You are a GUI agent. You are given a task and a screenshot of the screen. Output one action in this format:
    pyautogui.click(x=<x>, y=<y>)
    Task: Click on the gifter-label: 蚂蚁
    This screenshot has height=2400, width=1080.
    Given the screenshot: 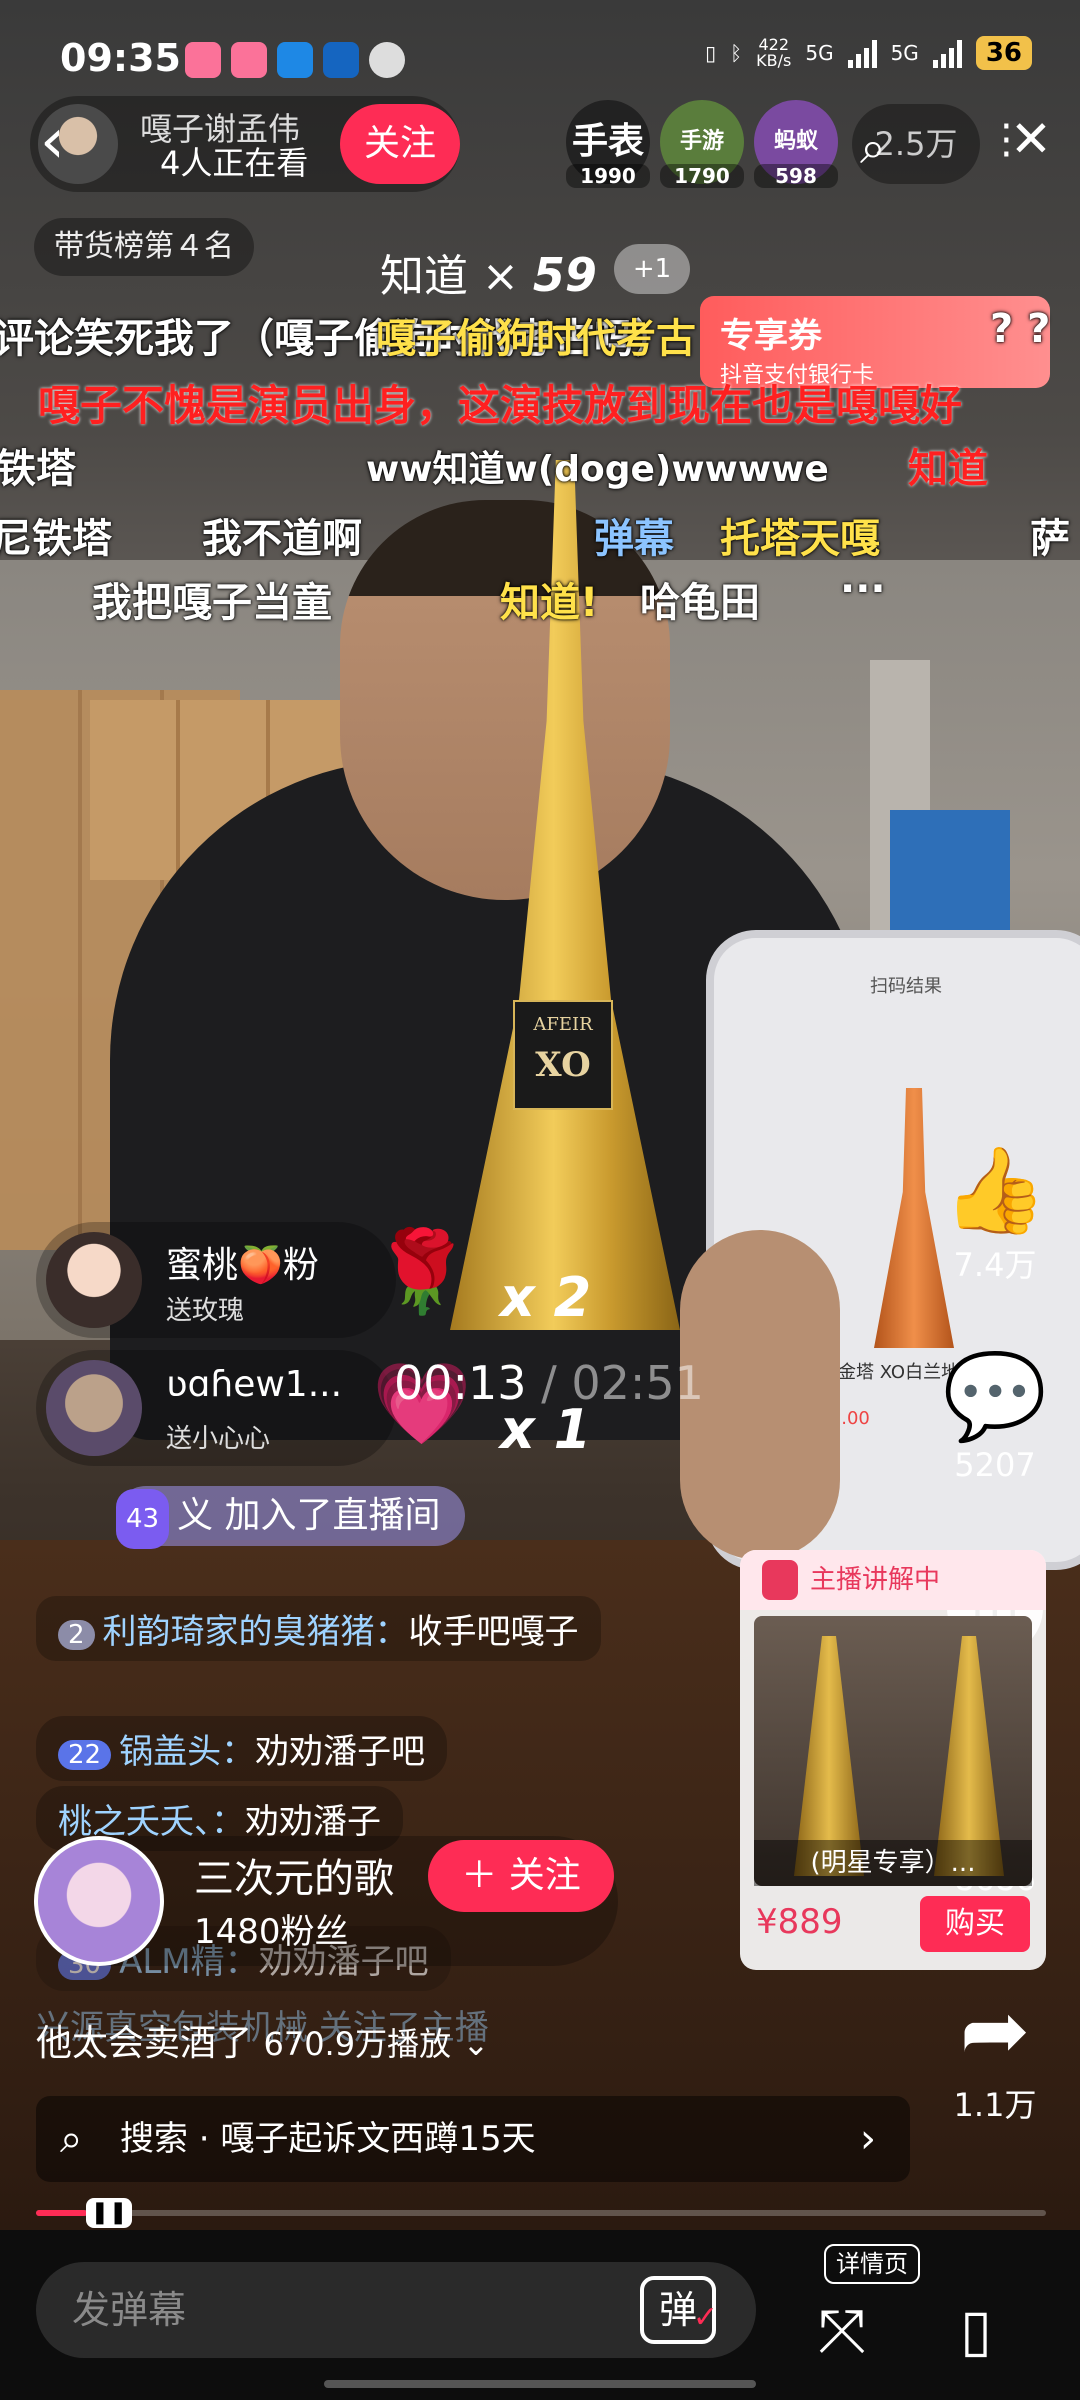 What is the action you would take?
    pyautogui.click(x=795, y=141)
    